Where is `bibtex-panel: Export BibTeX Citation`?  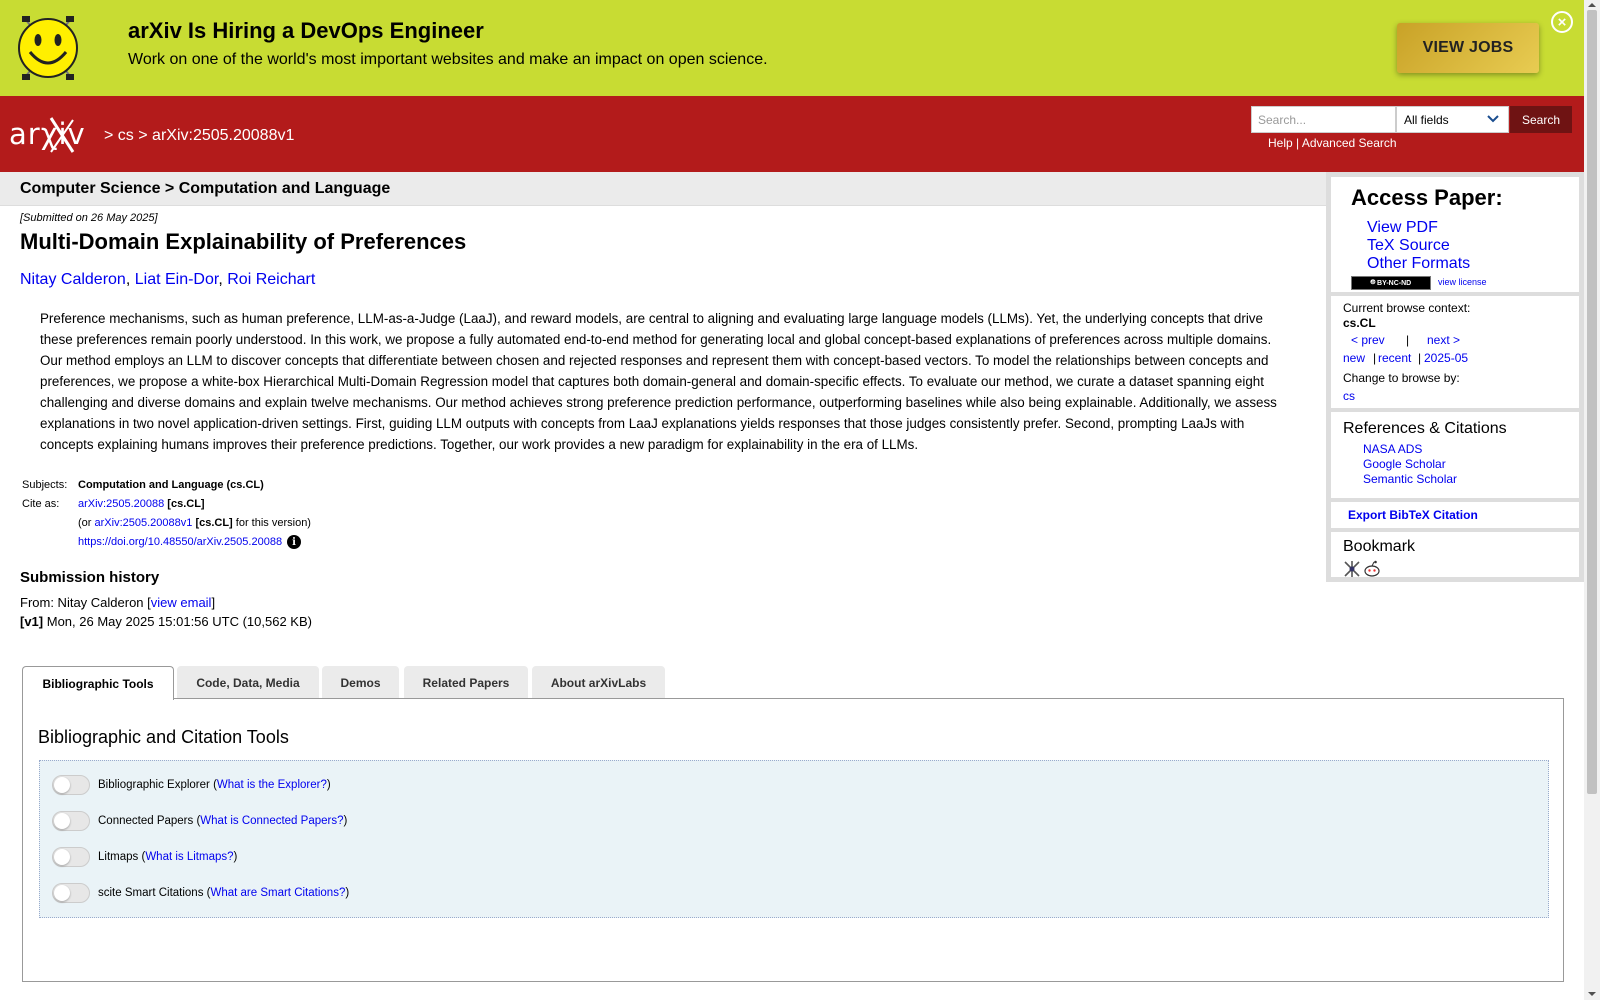 bibtex-panel: Export BibTeX Citation is located at coordinates (1455, 515).